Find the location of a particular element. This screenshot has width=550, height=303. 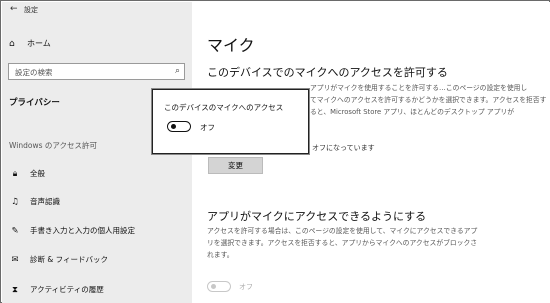

home-nav-item: ⌂ ホーム is located at coordinates (30, 43).